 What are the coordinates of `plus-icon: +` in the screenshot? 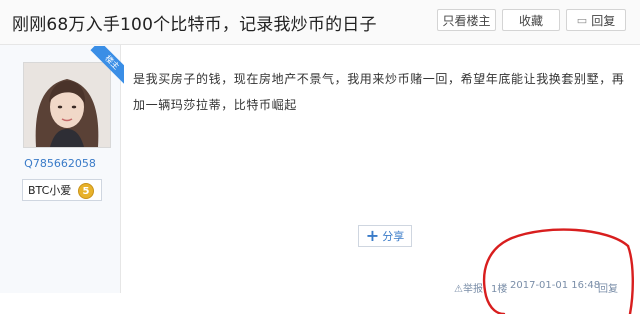 It's located at (372, 235).